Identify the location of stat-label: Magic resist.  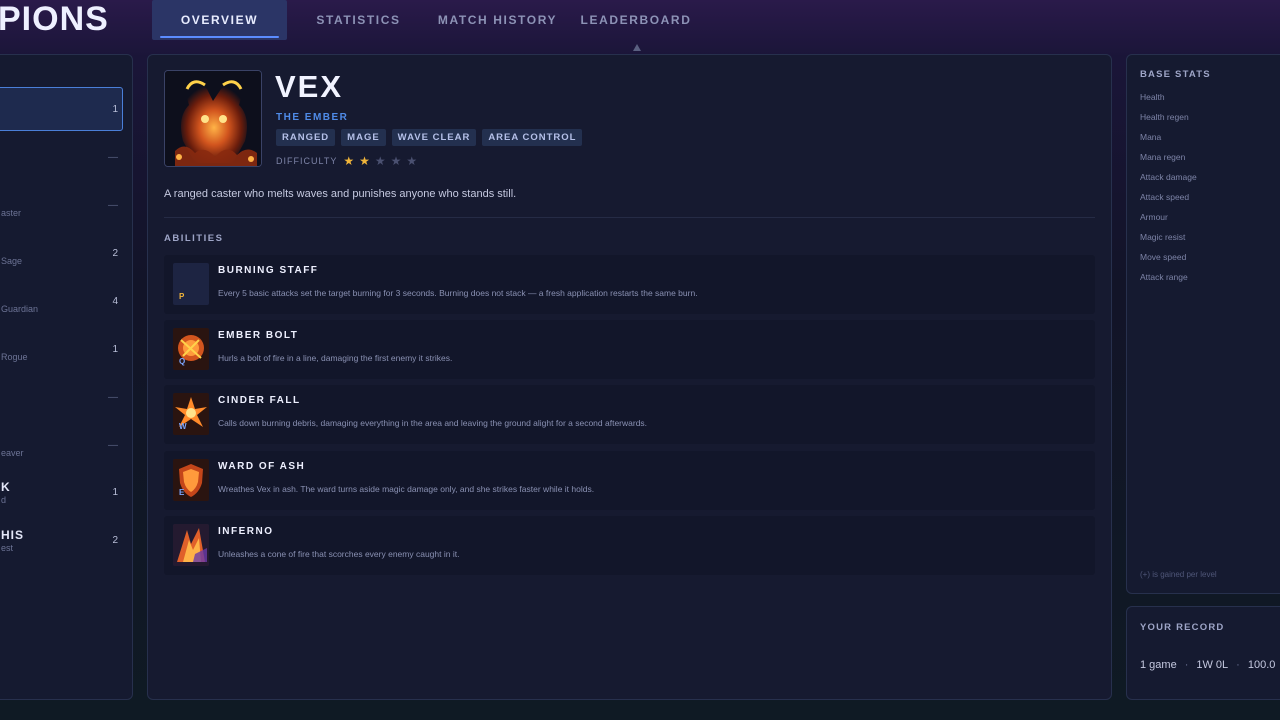
(1163, 237).